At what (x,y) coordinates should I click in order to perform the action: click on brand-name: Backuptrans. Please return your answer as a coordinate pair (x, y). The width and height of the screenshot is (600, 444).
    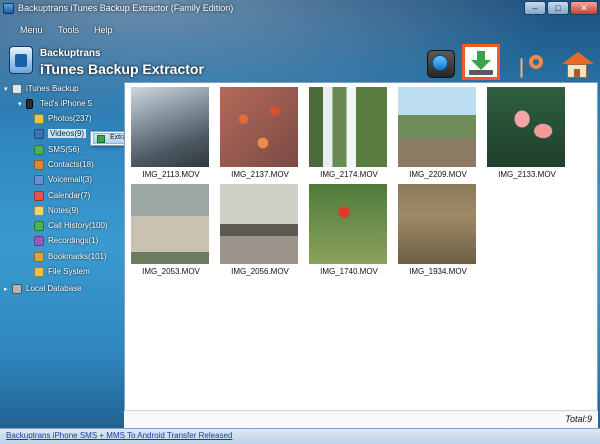
    Looking at the image, I should click on (70, 53).